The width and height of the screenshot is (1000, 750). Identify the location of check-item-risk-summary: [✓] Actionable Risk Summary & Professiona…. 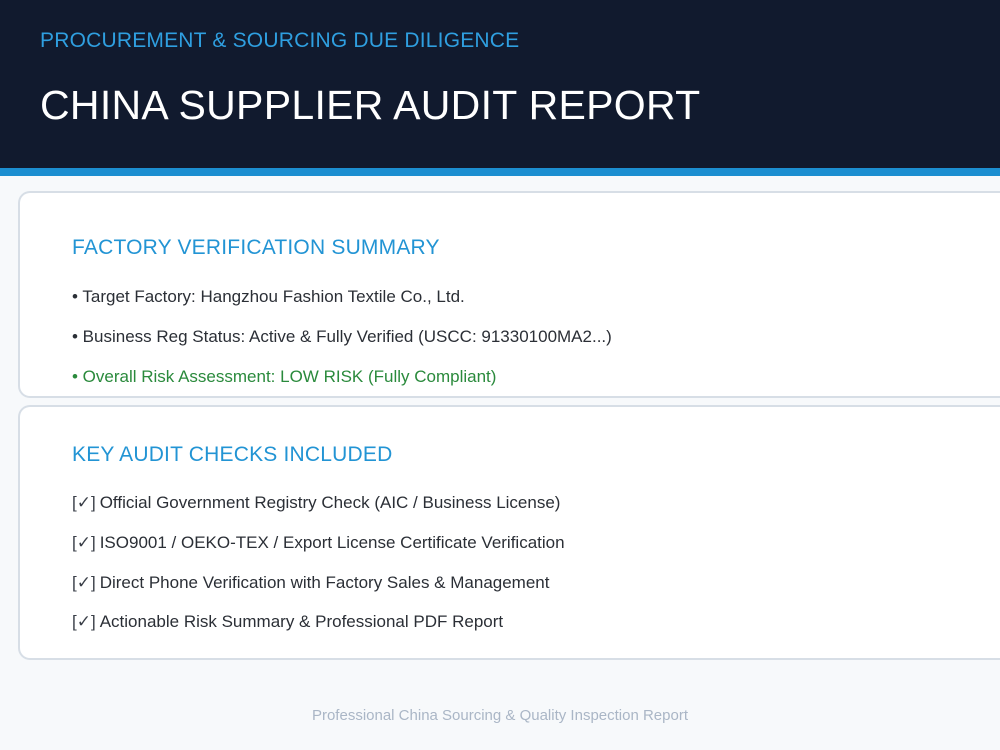
(287, 622).